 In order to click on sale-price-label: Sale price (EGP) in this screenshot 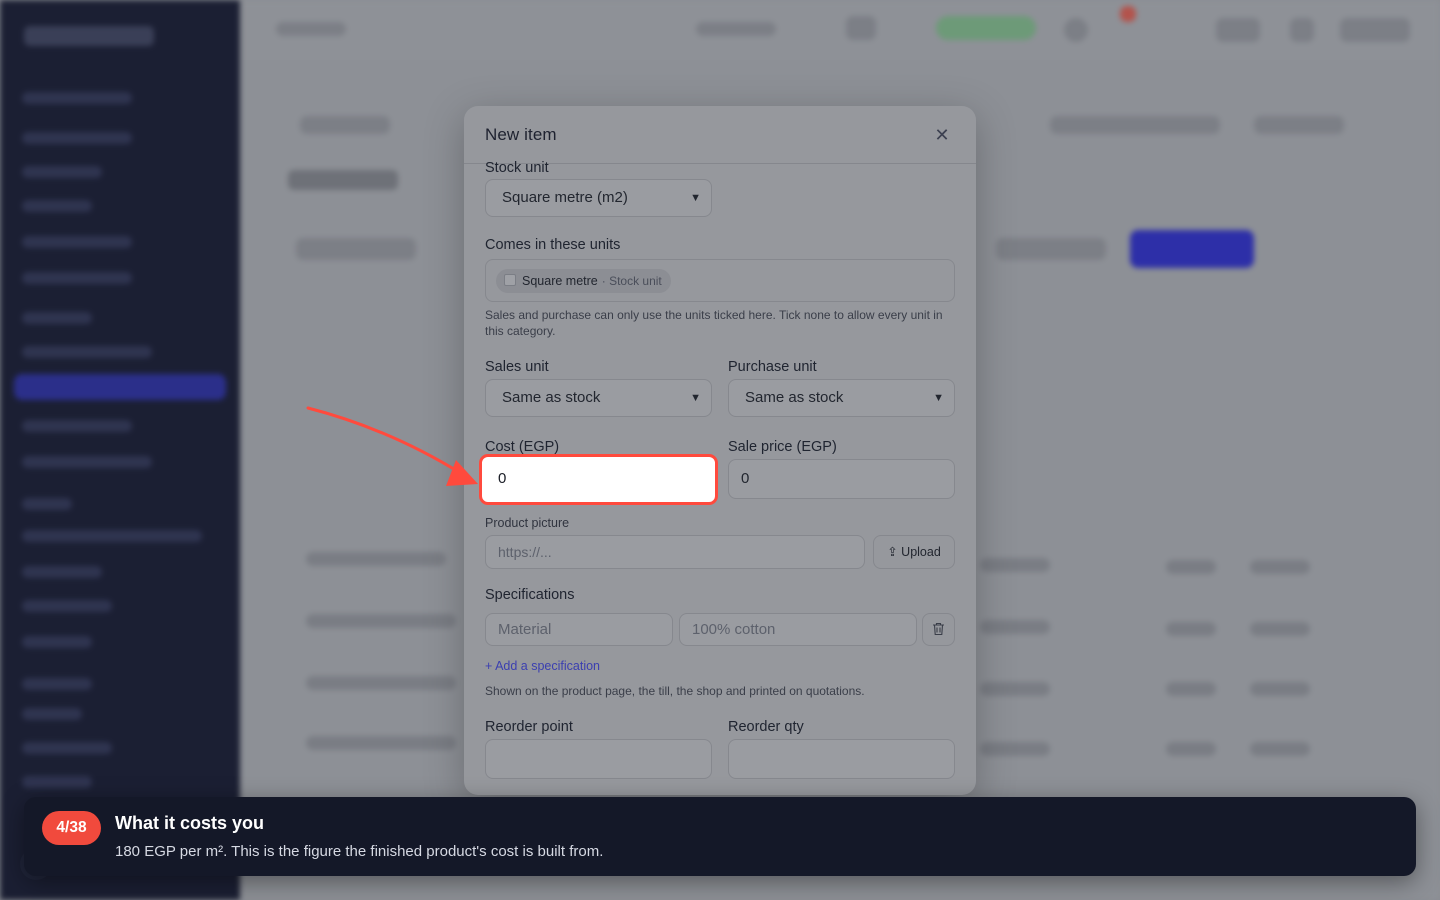, I will do `click(782, 447)`.